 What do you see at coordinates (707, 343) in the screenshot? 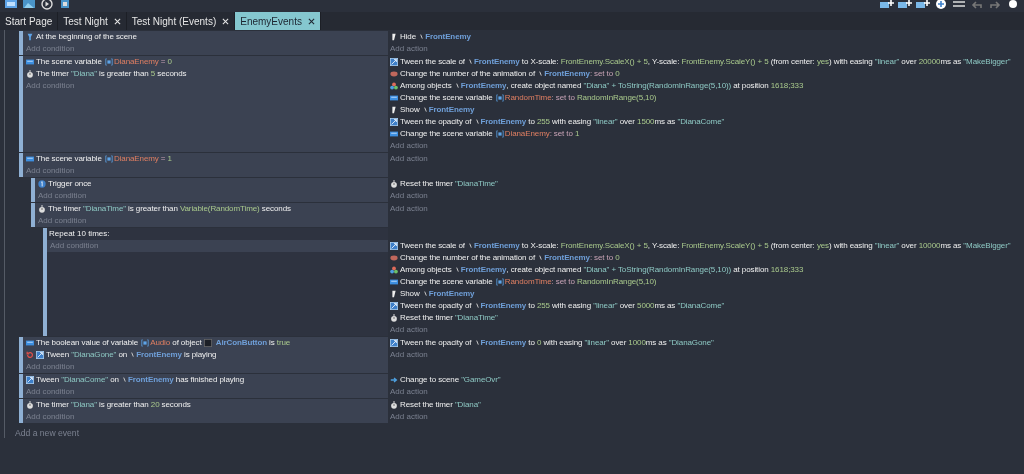
I see `action: Tween the opacity of FrontEnemy to 0 with easing "linear" over 1000ms as "DianaGone"` at bounding box center [707, 343].